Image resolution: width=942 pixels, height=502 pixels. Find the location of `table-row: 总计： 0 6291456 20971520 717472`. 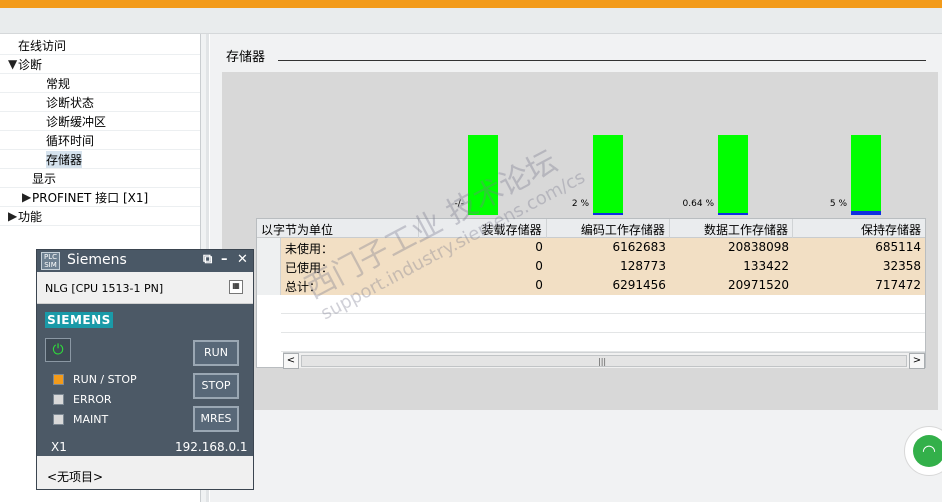

table-row: 总计： 0 6291456 20971520 717472 is located at coordinates (603, 285).